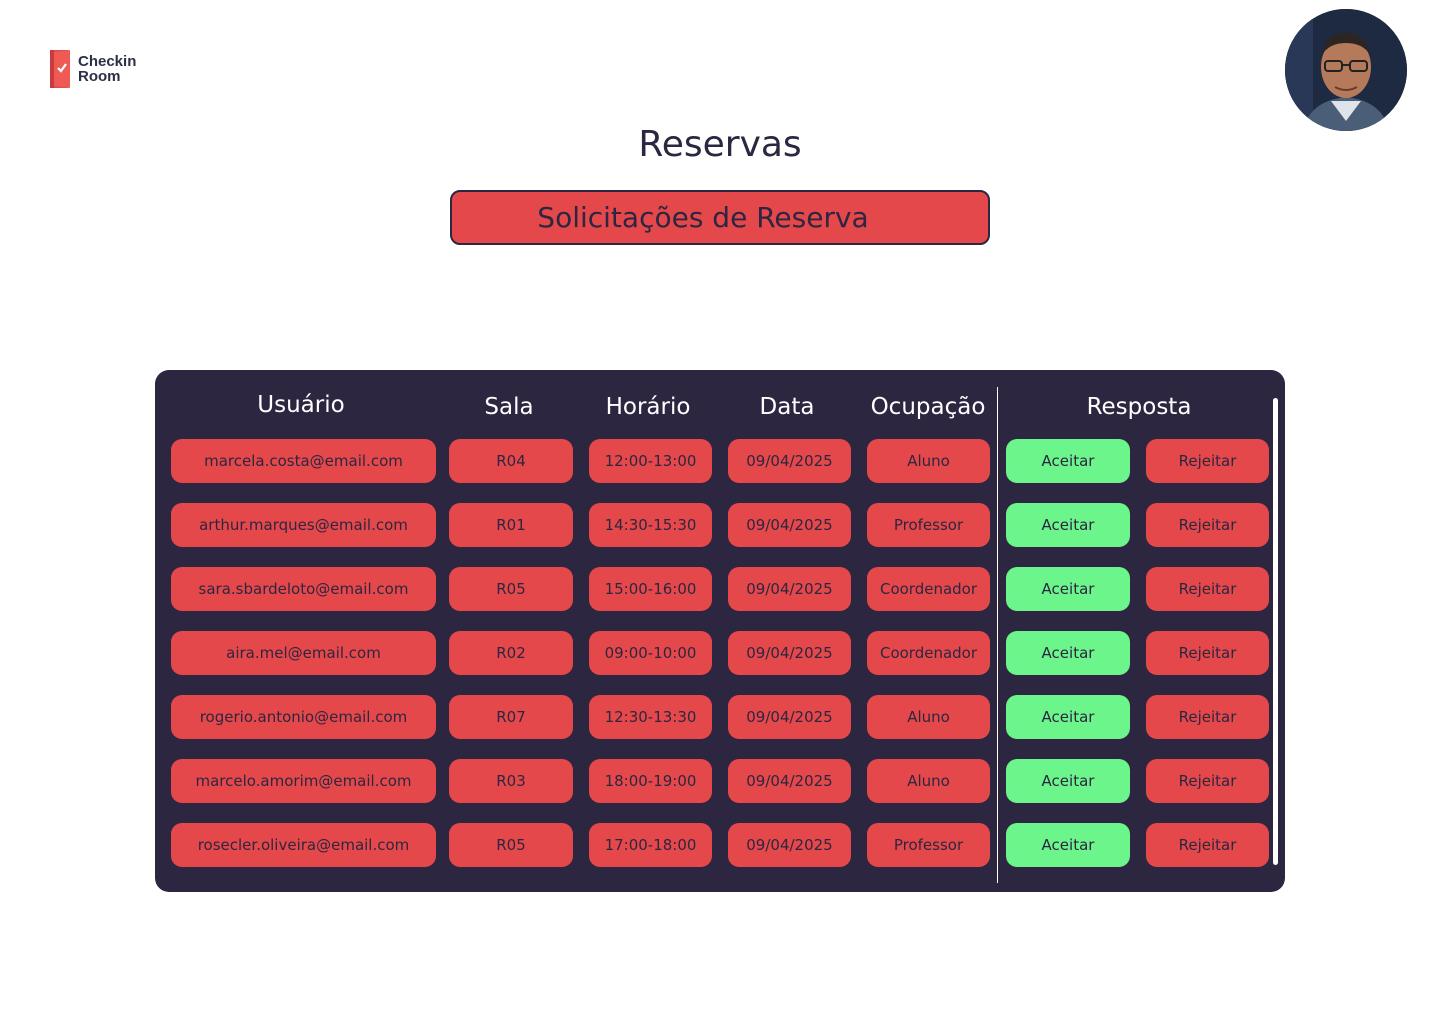 This screenshot has width=1440, height=1024. What do you see at coordinates (511, 781) in the screenshot?
I see `room-code: R03` at bounding box center [511, 781].